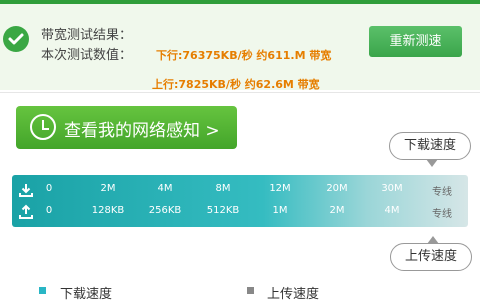  Describe the element at coordinates (142, 131) in the screenshot. I see `view-network-perception-label: 查看我的网络感知 >` at that location.